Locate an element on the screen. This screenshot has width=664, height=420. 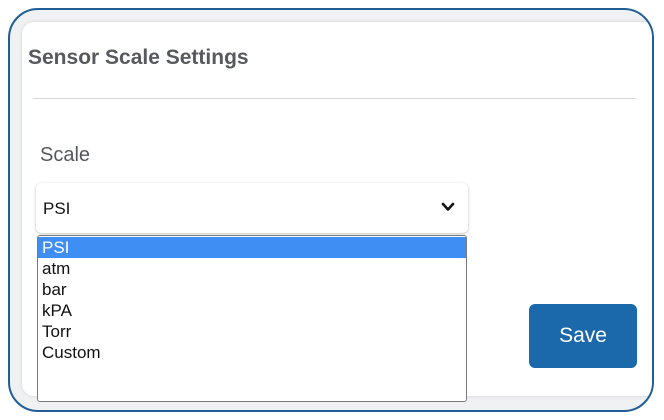
chevron-down-icon is located at coordinates (448, 206).